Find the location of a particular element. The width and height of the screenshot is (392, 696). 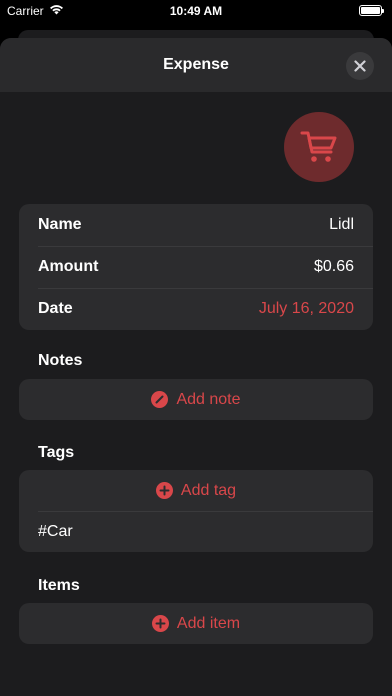

notes-header: Notes is located at coordinates (60, 360).